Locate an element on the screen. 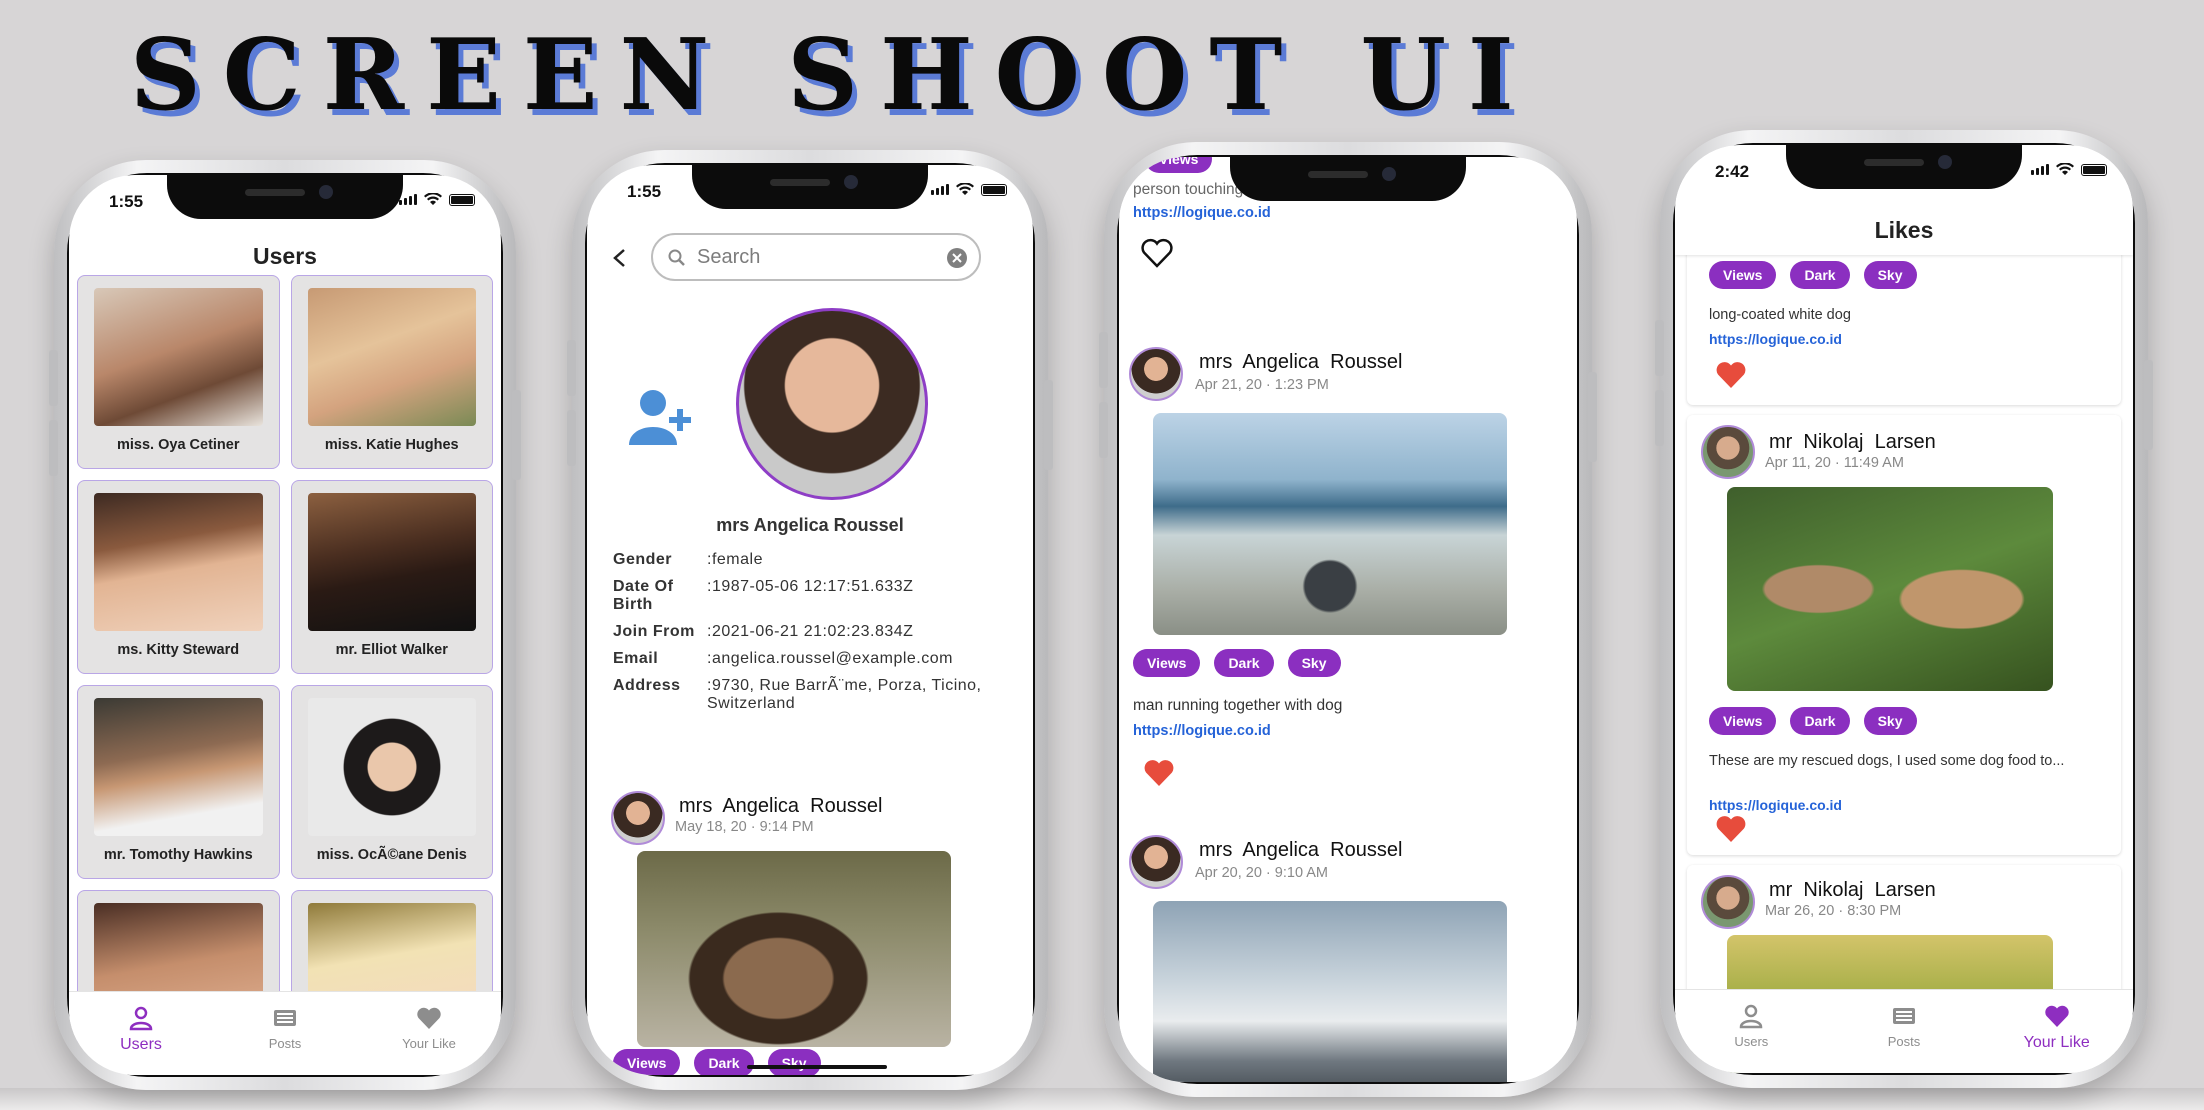 The image size is (2204, 1110). search-bar is located at coordinates (816, 257).